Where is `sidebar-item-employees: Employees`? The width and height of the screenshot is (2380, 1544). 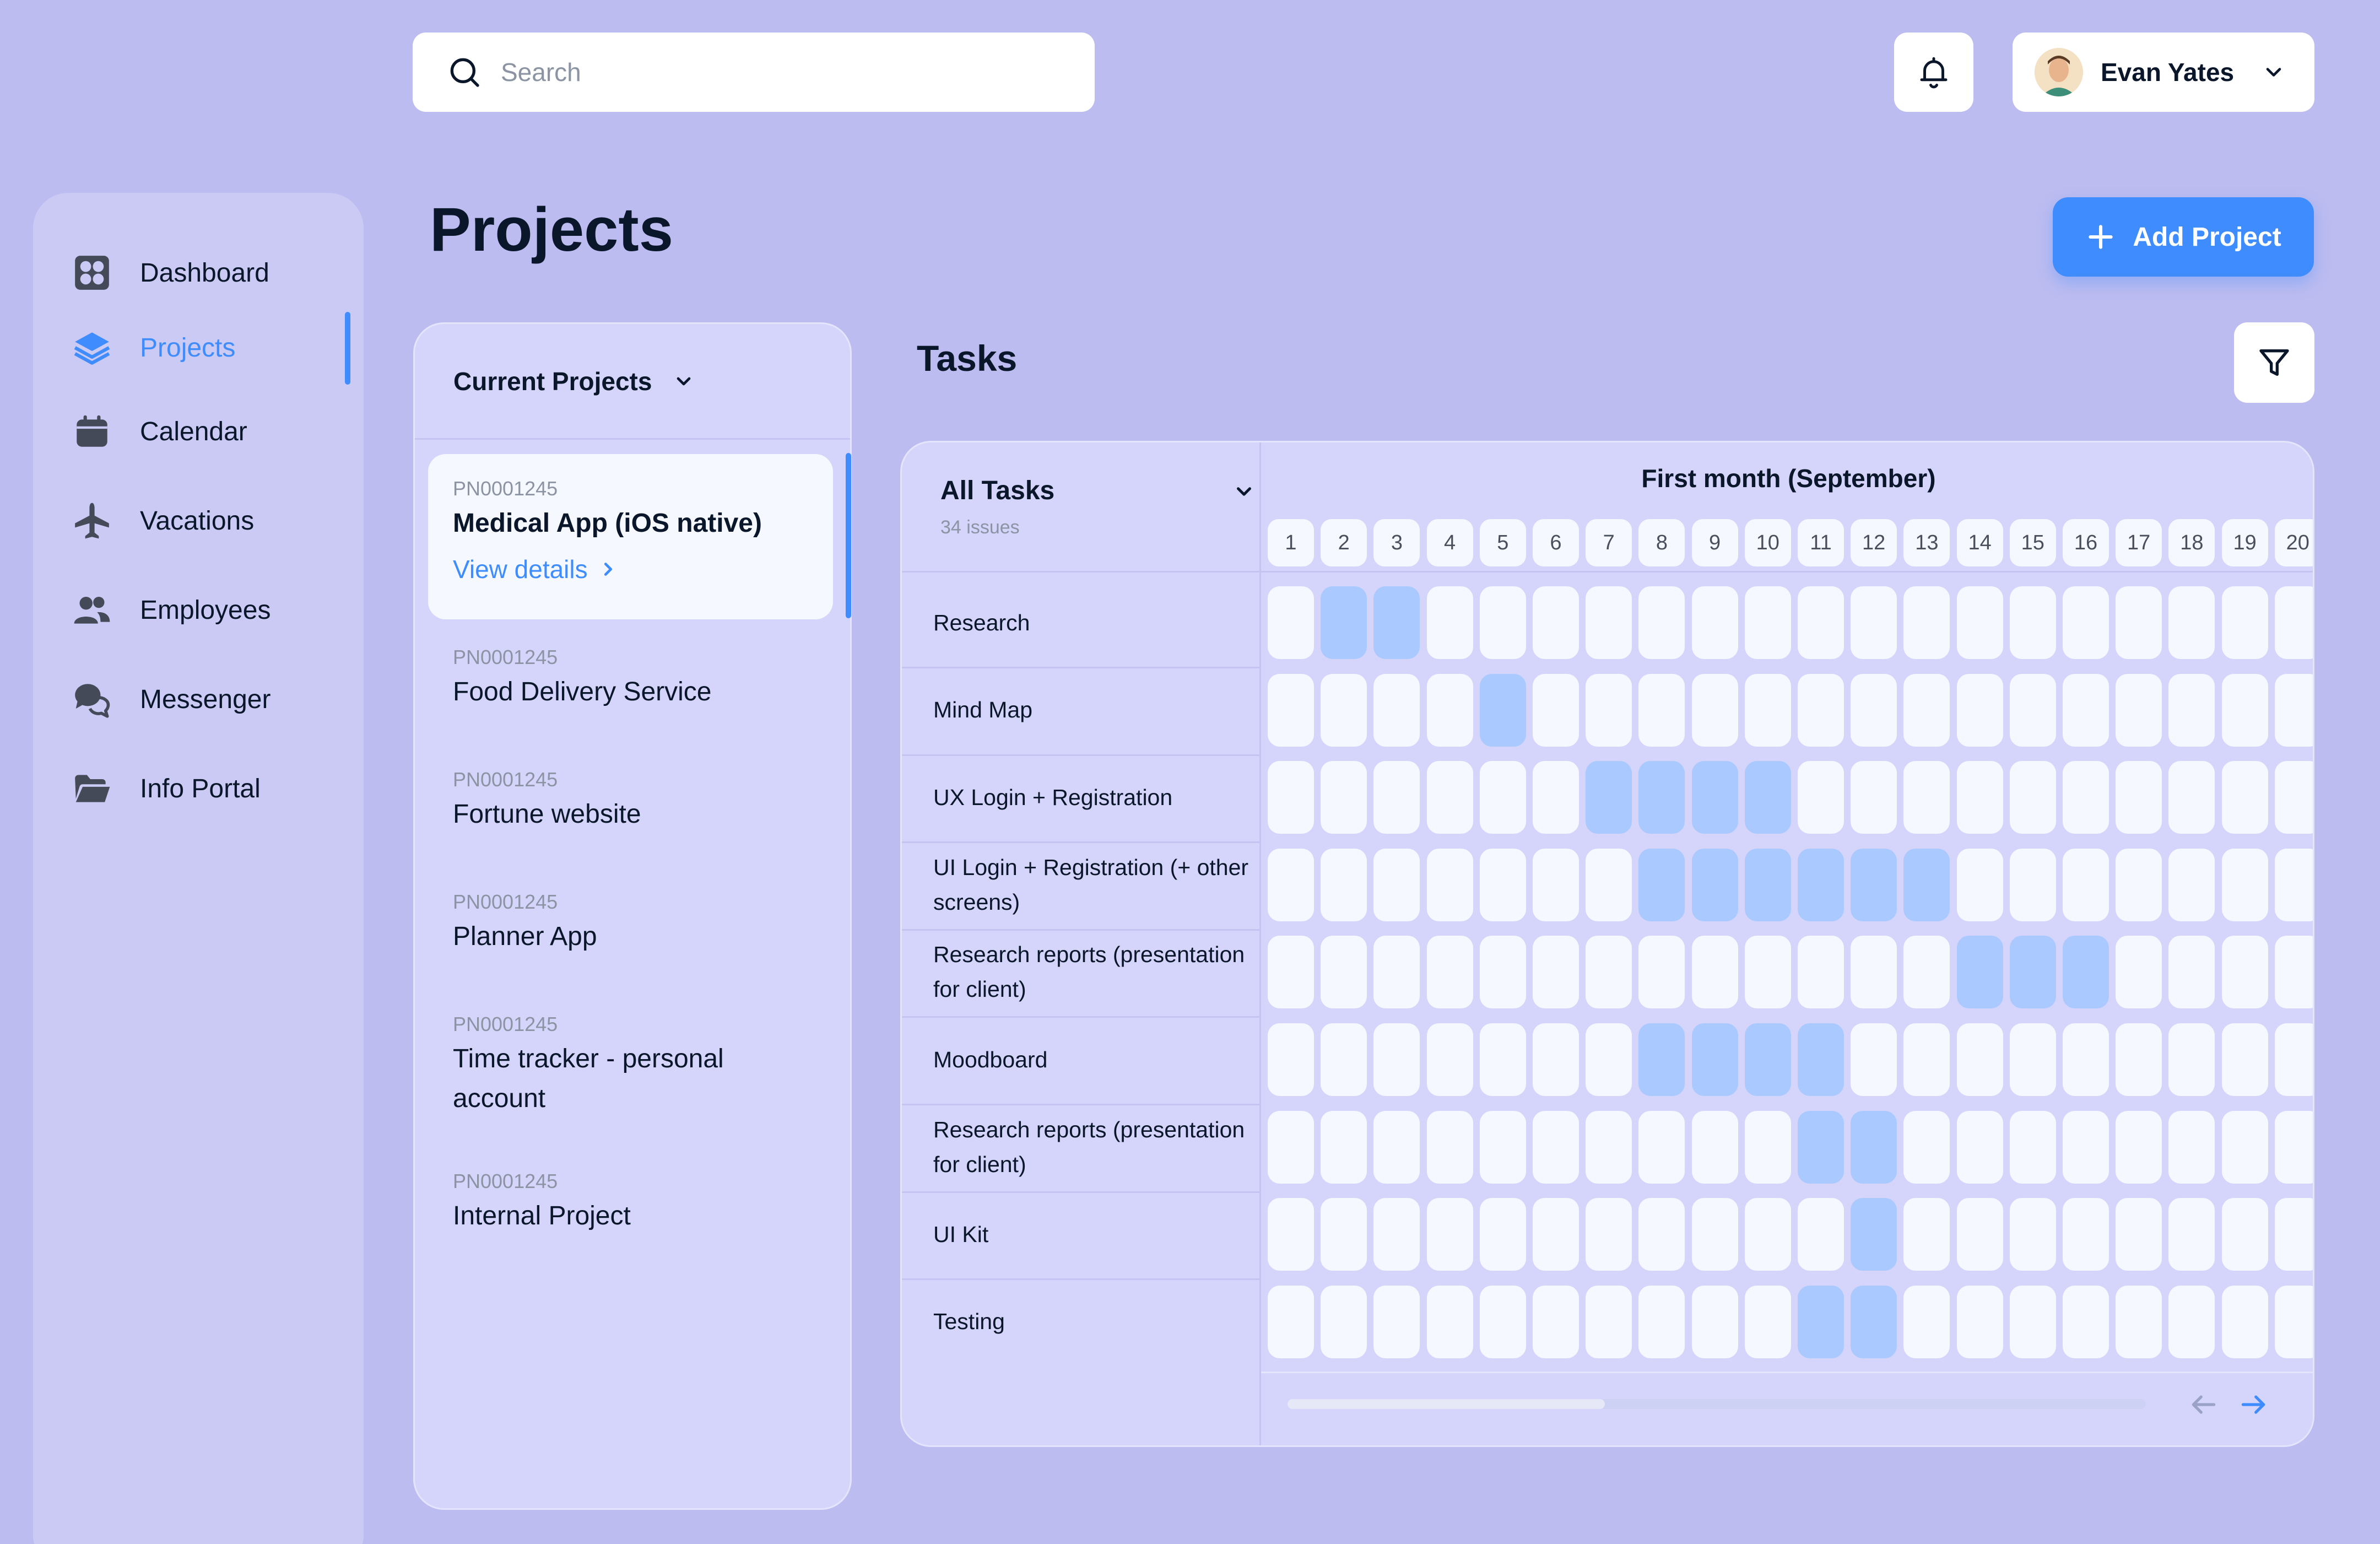
sidebar-item-employees: Employees is located at coordinates (204, 610).